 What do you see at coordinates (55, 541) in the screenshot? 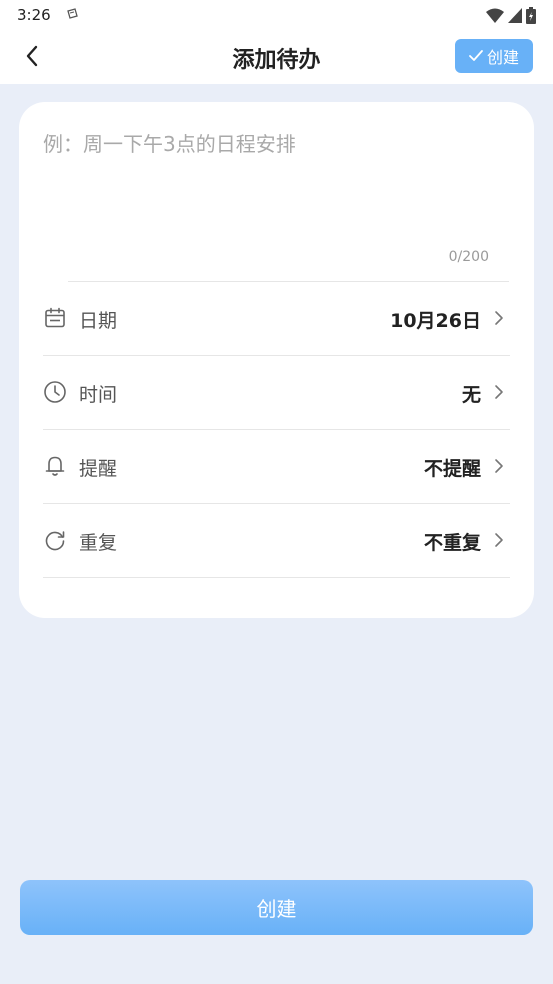
I see `repeat-icon` at bounding box center [55, 541].